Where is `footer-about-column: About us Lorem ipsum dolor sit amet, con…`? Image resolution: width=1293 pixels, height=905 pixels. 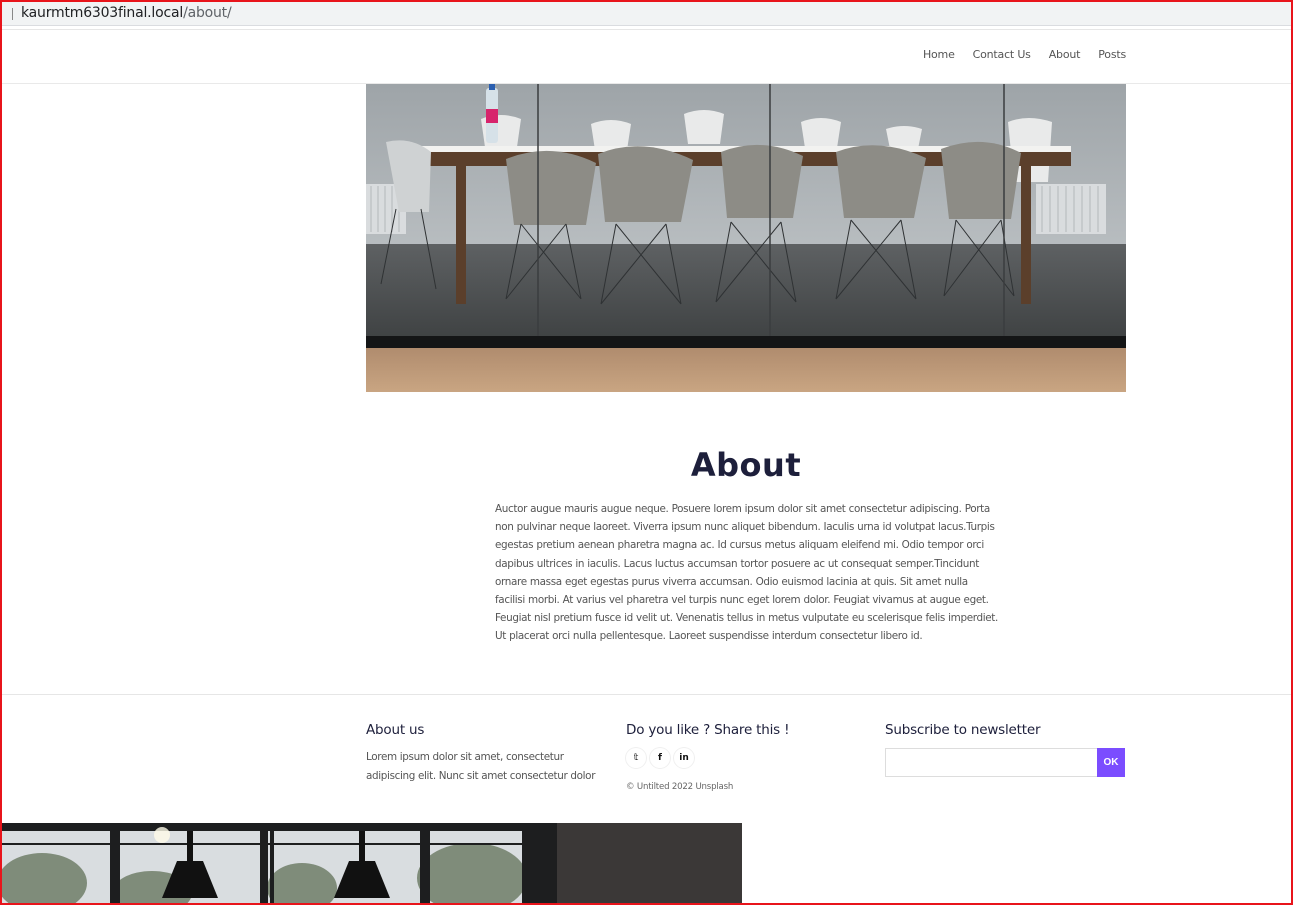
footer-about-column: About us Lorem ipsum dolor sit amet, con… is located at coordinates (488, 754).